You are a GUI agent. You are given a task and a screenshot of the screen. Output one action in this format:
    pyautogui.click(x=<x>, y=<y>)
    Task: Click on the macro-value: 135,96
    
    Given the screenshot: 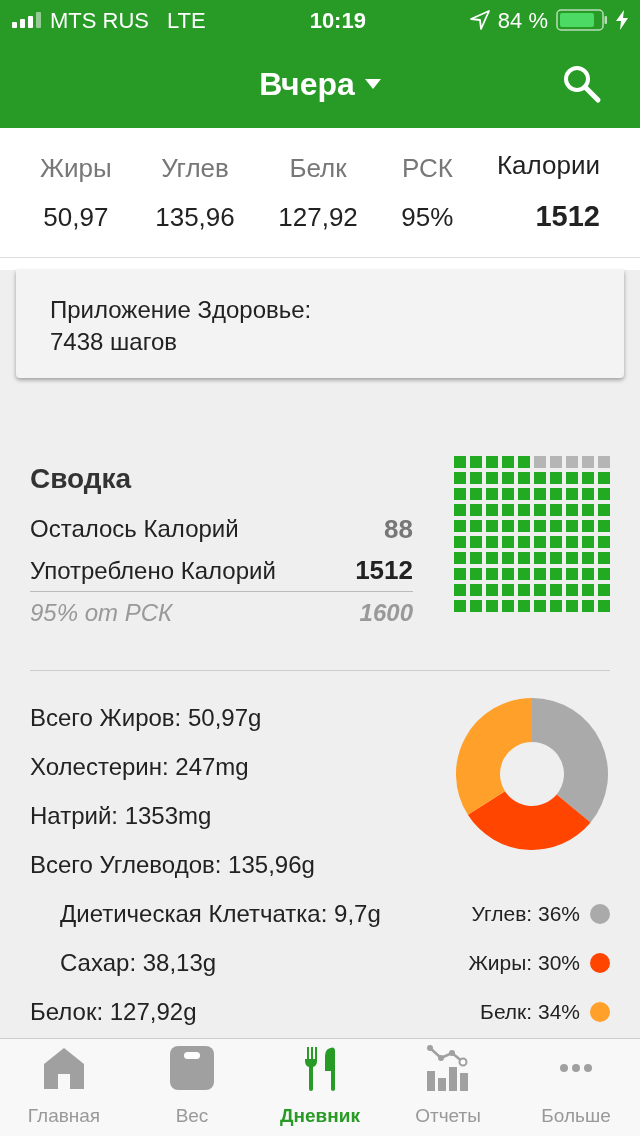 What is the action you would take?
    pyautogui.click(x=195, y=217)
    